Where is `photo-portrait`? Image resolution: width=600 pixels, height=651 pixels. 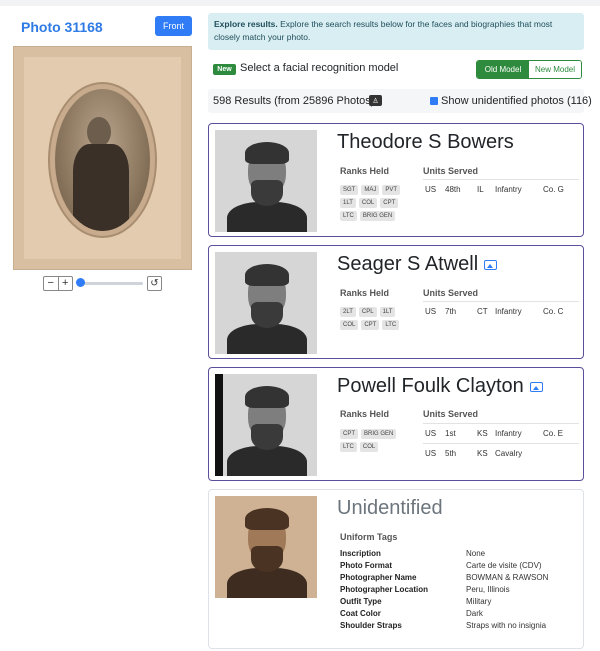
photo-portrait is located at coordinates (102, 160).